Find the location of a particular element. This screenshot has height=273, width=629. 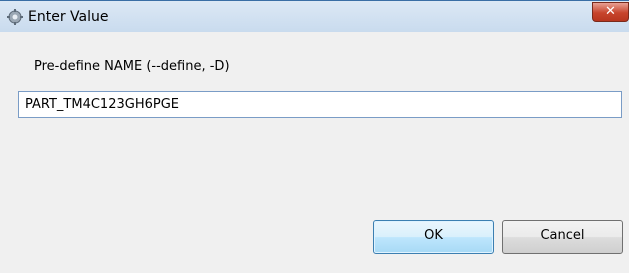

prompt-label: Pre-define NAME (--define, -D) is located at coordinates (132, 66).